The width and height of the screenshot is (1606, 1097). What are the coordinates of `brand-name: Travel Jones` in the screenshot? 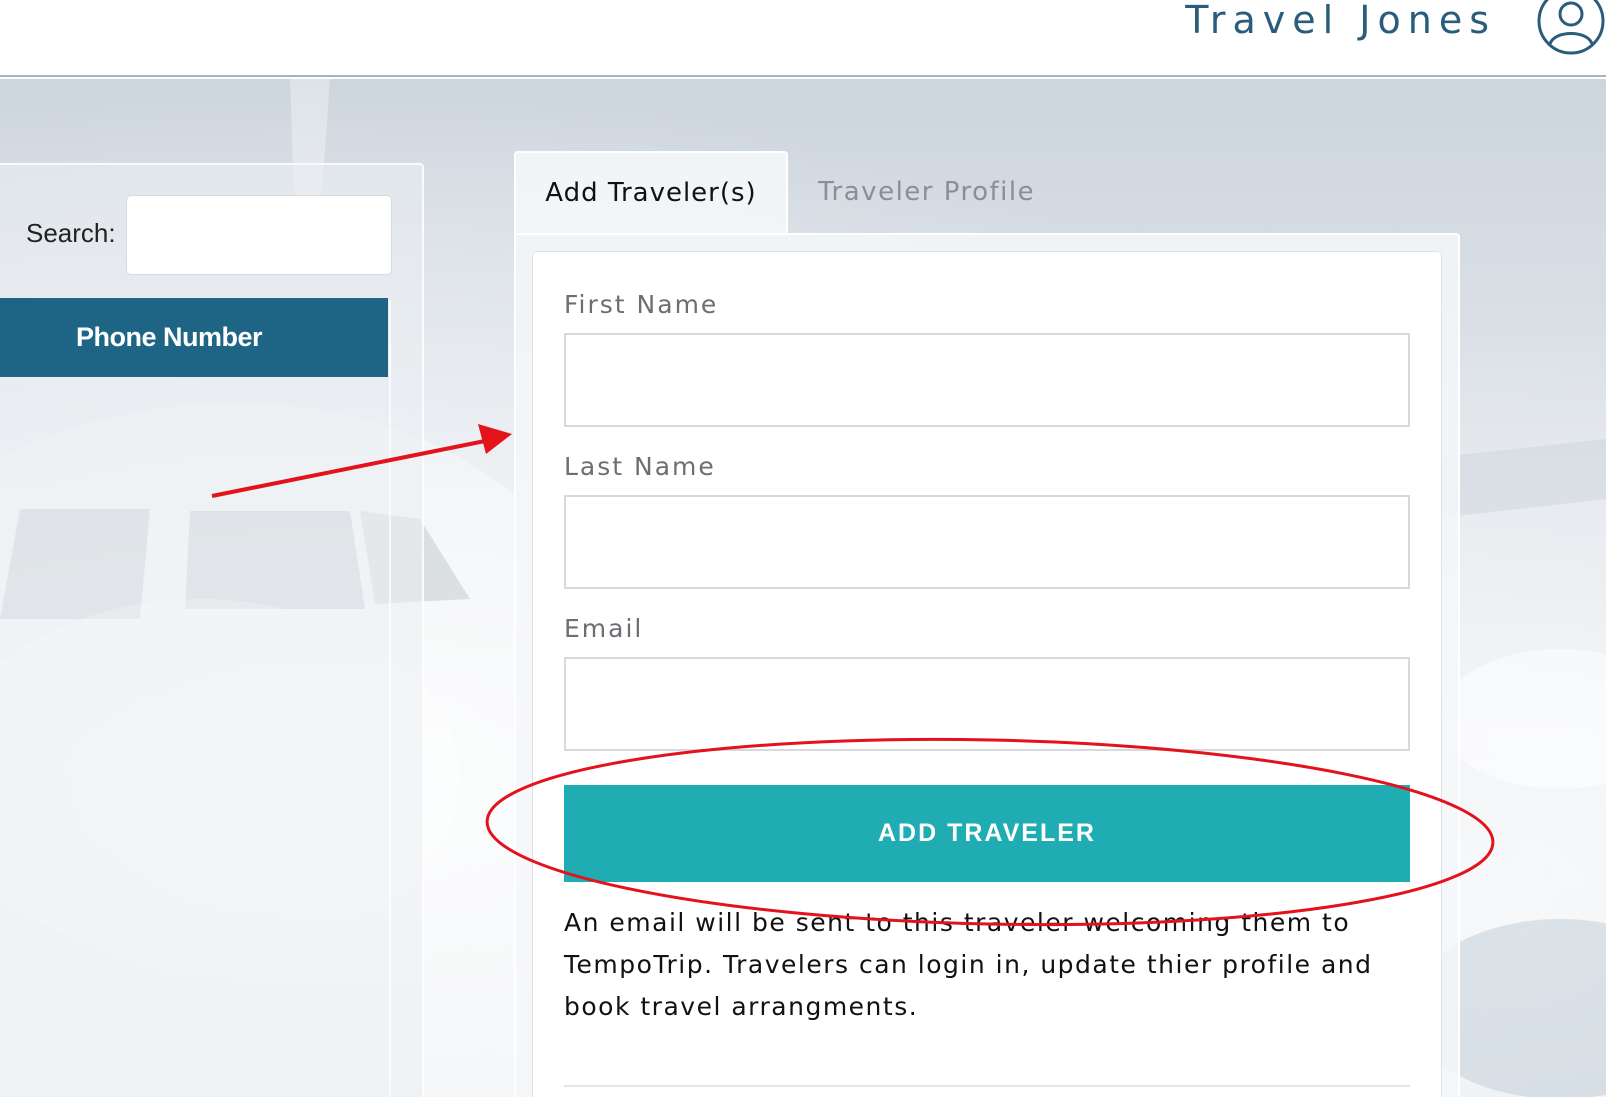 It's located at (1340, 21).